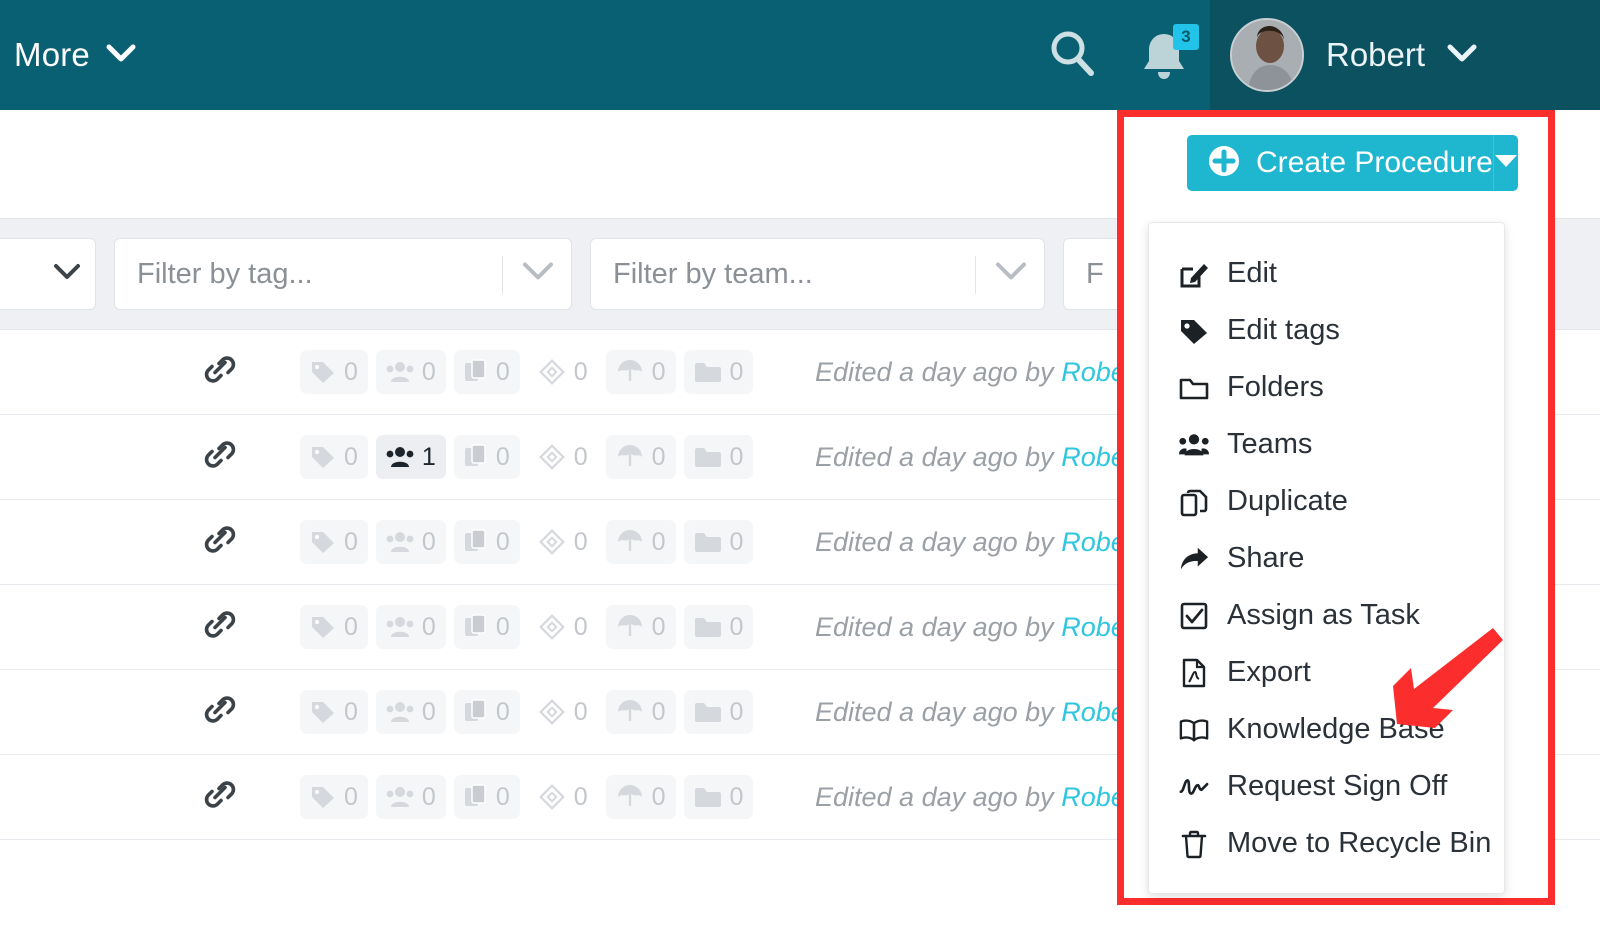 This screenshot has height=936, width=1600. I want to click on menu-item-label: Teams, so click(1270, 444).